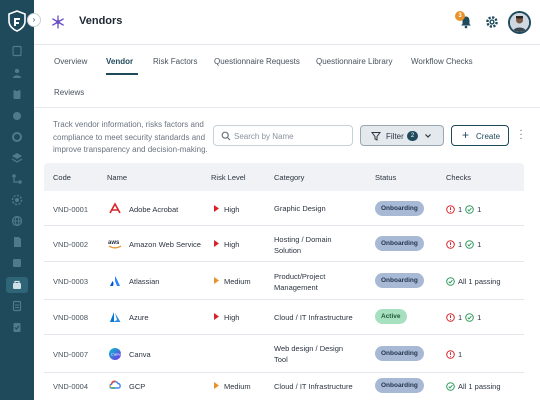  What do you see at coordinates (479, 209) in the screenshot?
I see `passing-checks-count: 1` at bounding box center [479, 209].